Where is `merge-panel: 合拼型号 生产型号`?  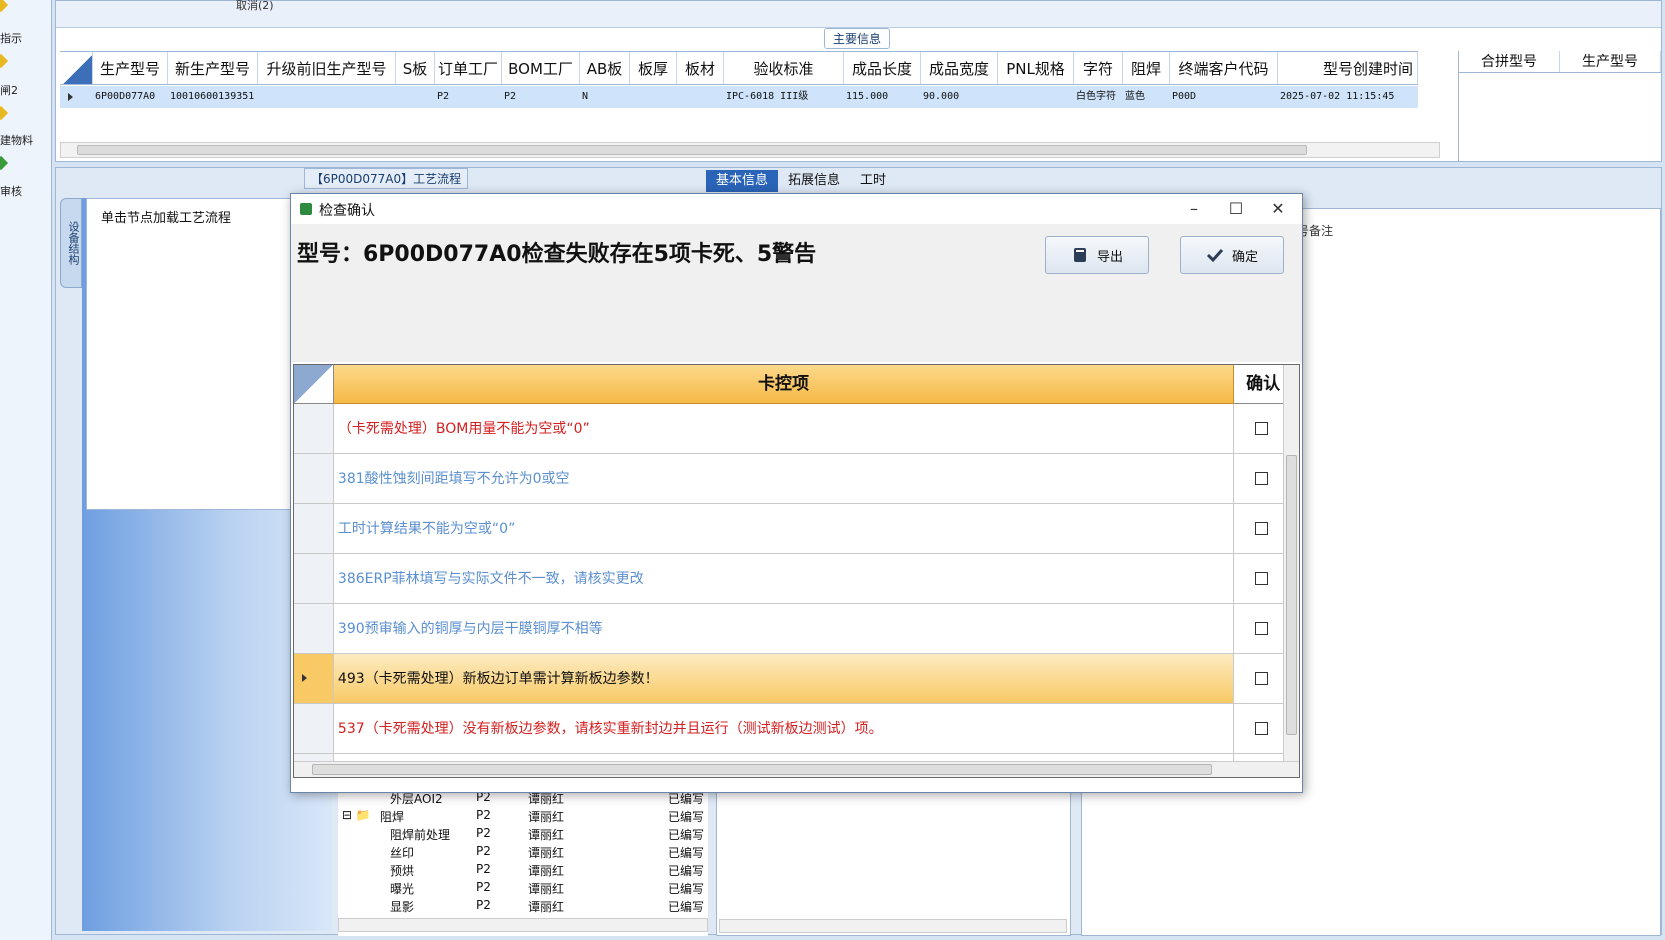 merge-panel: 合拼型号 生产型号 is located at coordinates (1559, 106).